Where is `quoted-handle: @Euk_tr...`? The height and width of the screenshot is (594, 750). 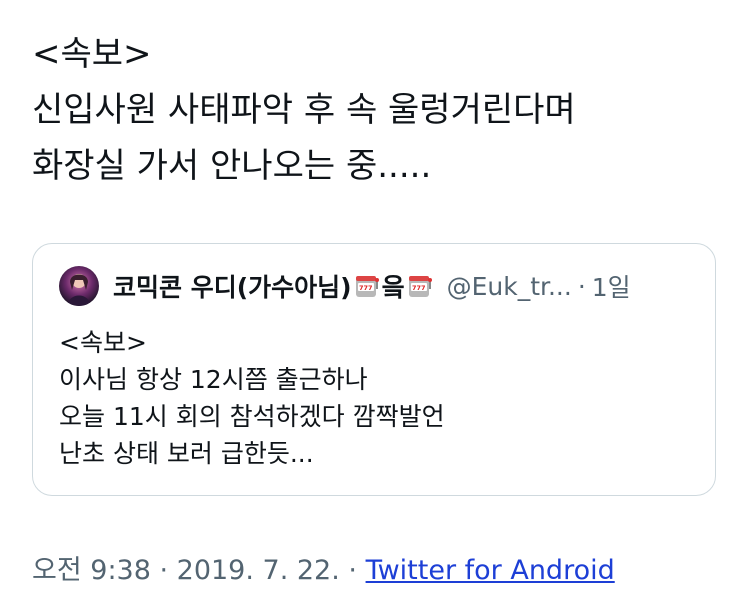
quoted-handle: @Euk_tr... is located at coordinates (509, 286).